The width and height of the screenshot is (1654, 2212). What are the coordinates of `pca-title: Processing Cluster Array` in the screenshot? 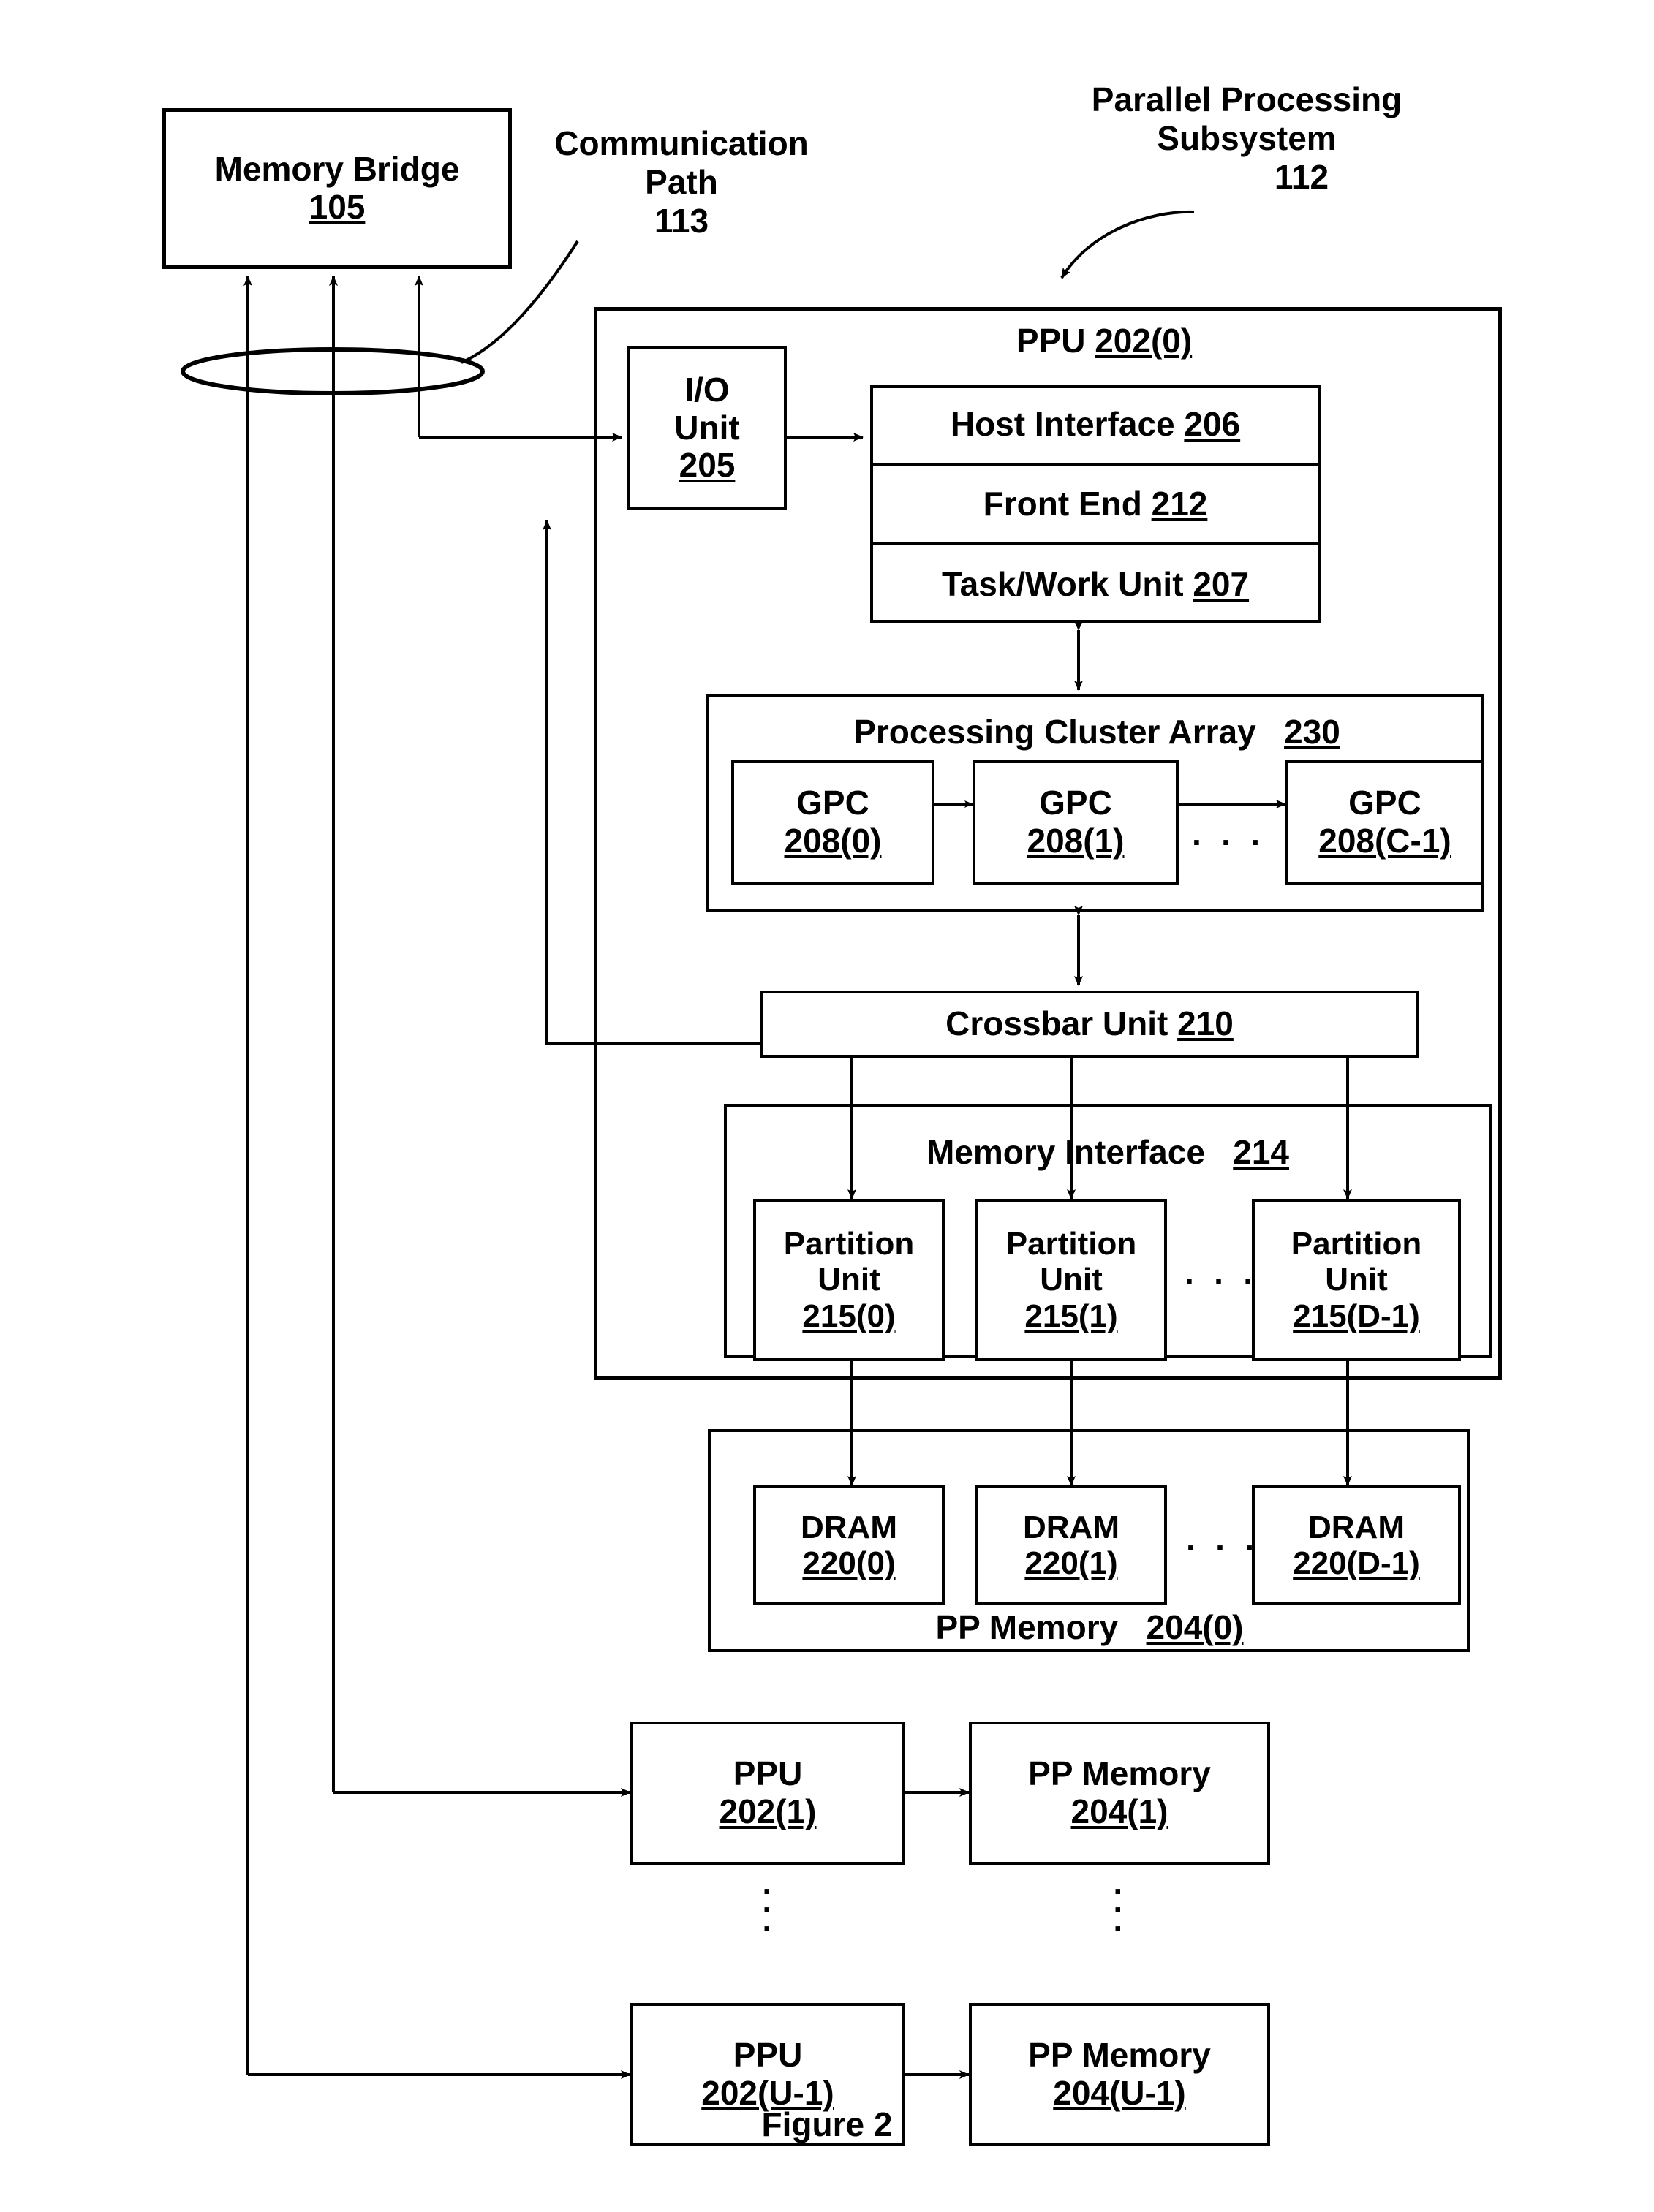 It's located at (1054, 732).